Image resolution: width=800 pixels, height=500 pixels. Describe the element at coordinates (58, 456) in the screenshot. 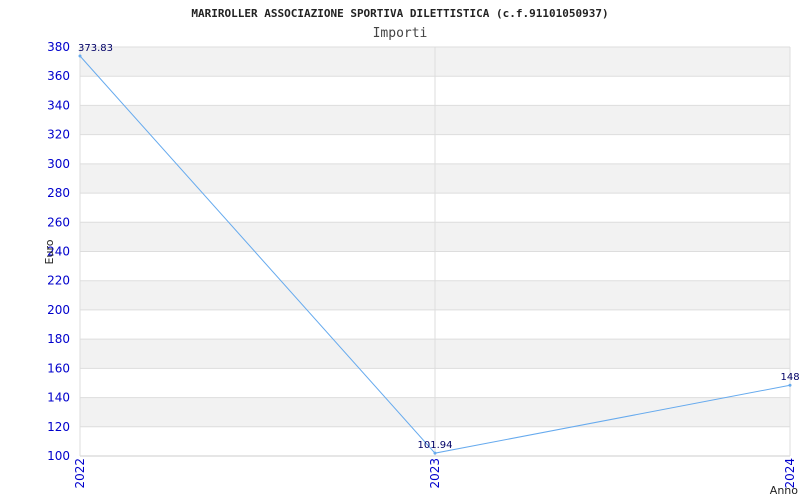

I see `y-tick-label: 100` at that location.